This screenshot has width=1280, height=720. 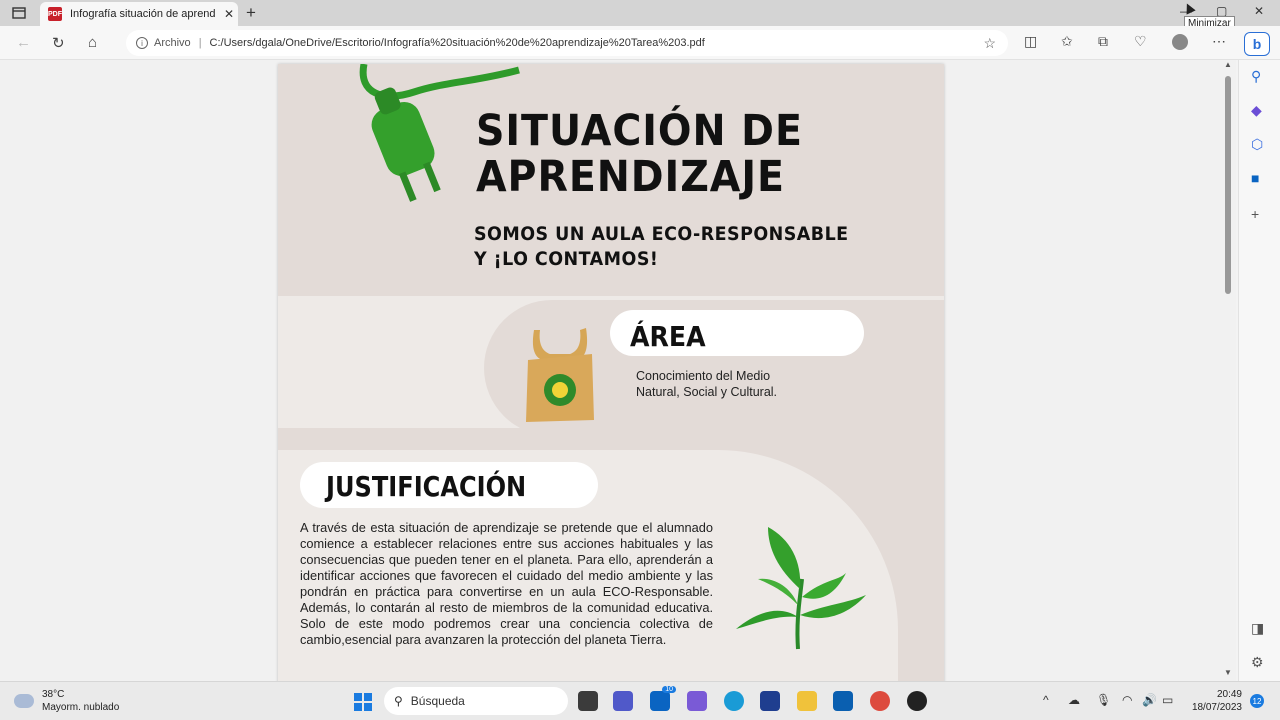 I want to click on clock-time: 20:49, so click(x=1229, y=694).